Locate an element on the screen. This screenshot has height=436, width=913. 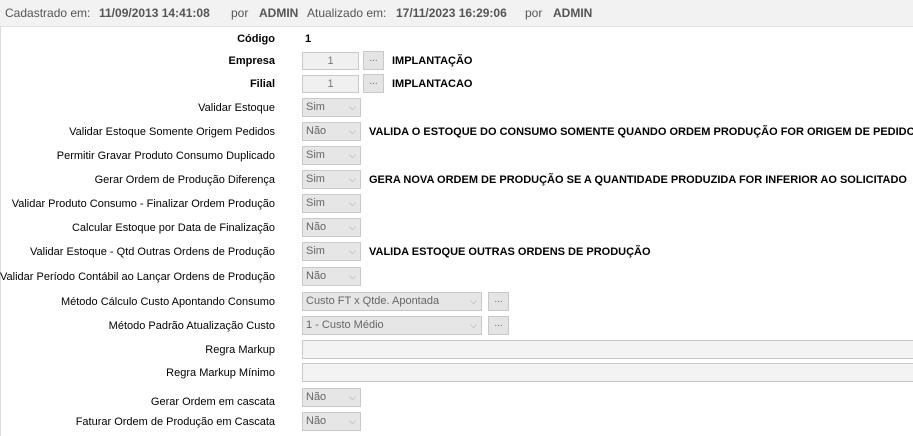
filial-code-input: 1 is located at coordinates (330, 84).